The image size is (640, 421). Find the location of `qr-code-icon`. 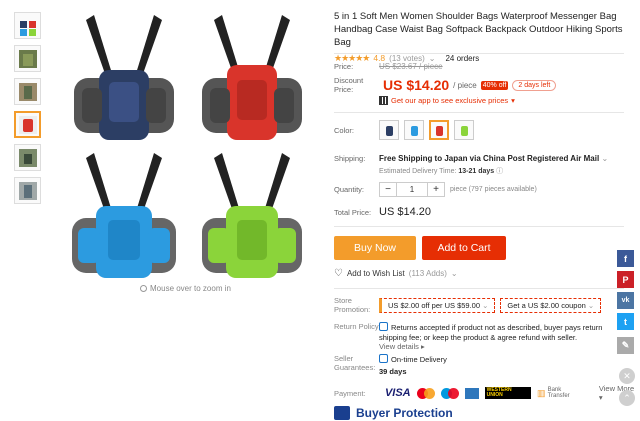

qr-code-icon is located at coordinates (383, 100).